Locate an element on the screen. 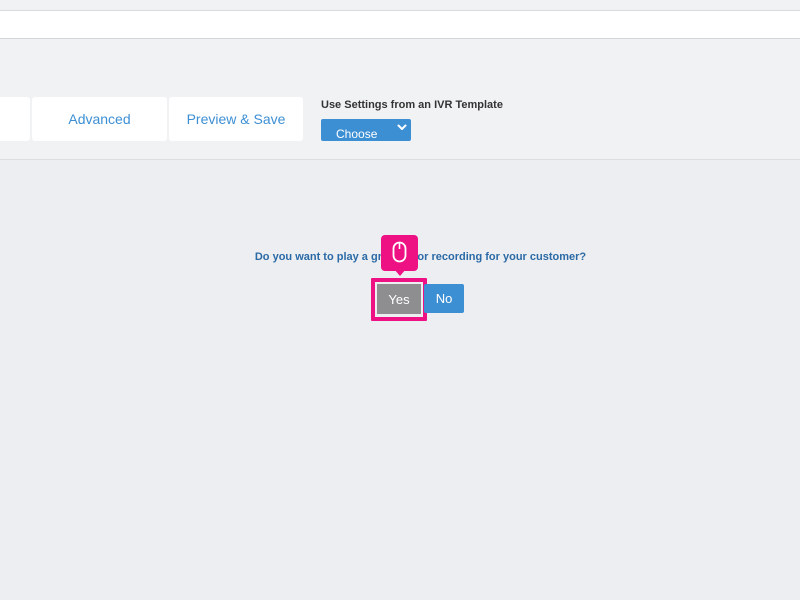  template-label: Use Settings from an IVR Template is located at coordinates (412, 105).